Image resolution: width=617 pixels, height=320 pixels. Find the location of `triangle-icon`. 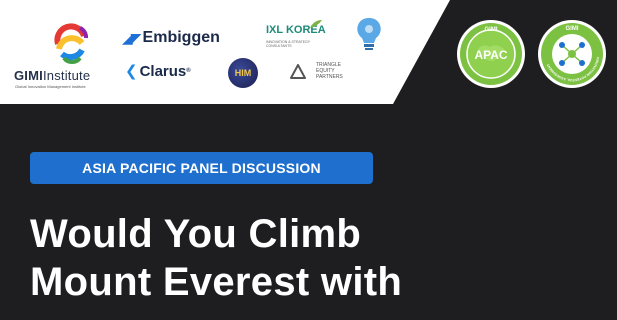

triangle-icon is located at coordinates (298, 71).